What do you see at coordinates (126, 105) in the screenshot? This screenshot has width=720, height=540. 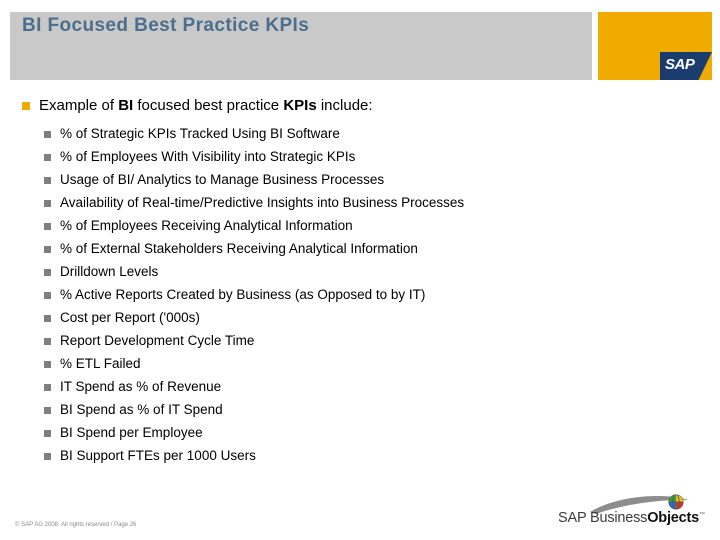 I see `lead-in-bold-bi: BI` at bounding box center [126, 105].